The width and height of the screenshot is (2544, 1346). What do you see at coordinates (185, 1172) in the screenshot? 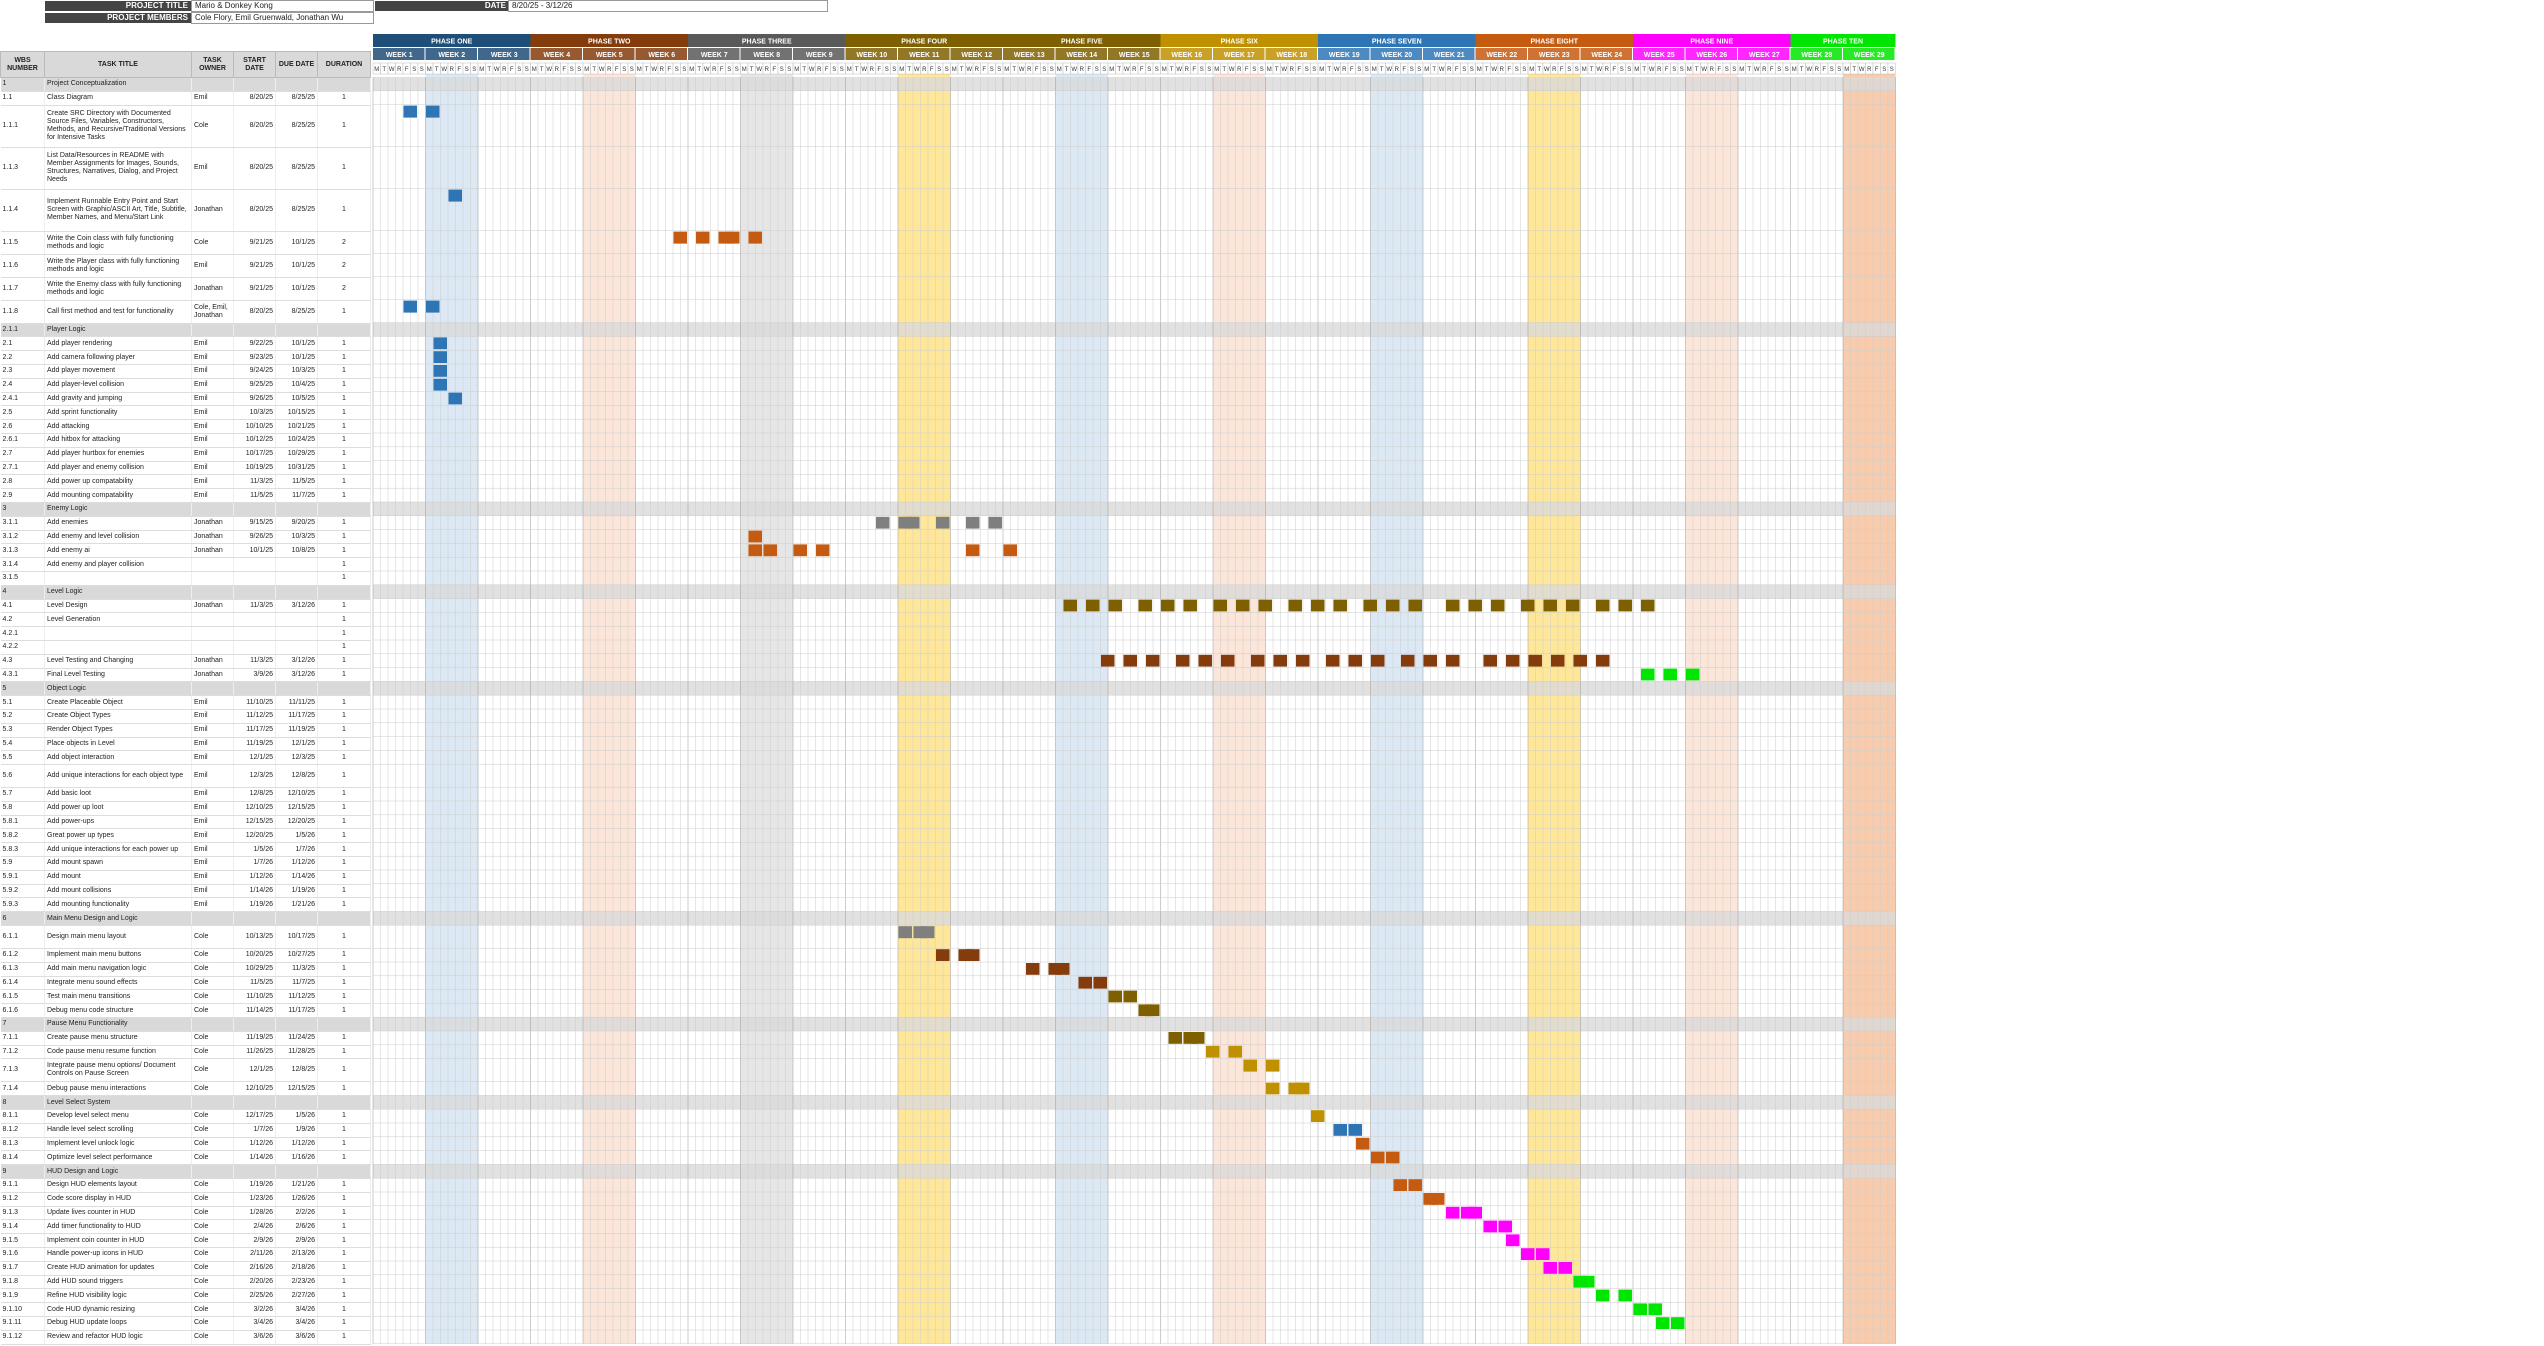
I see `section-row: 9 HUD Design and Logic` at bounding box center [185, 1172].